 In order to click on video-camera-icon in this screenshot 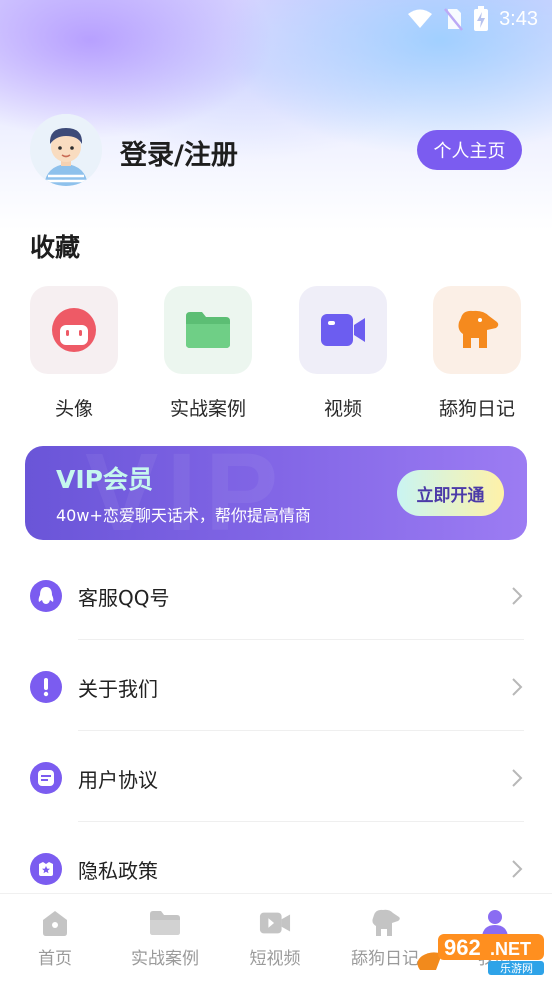, I will do `click(343, 330)`.